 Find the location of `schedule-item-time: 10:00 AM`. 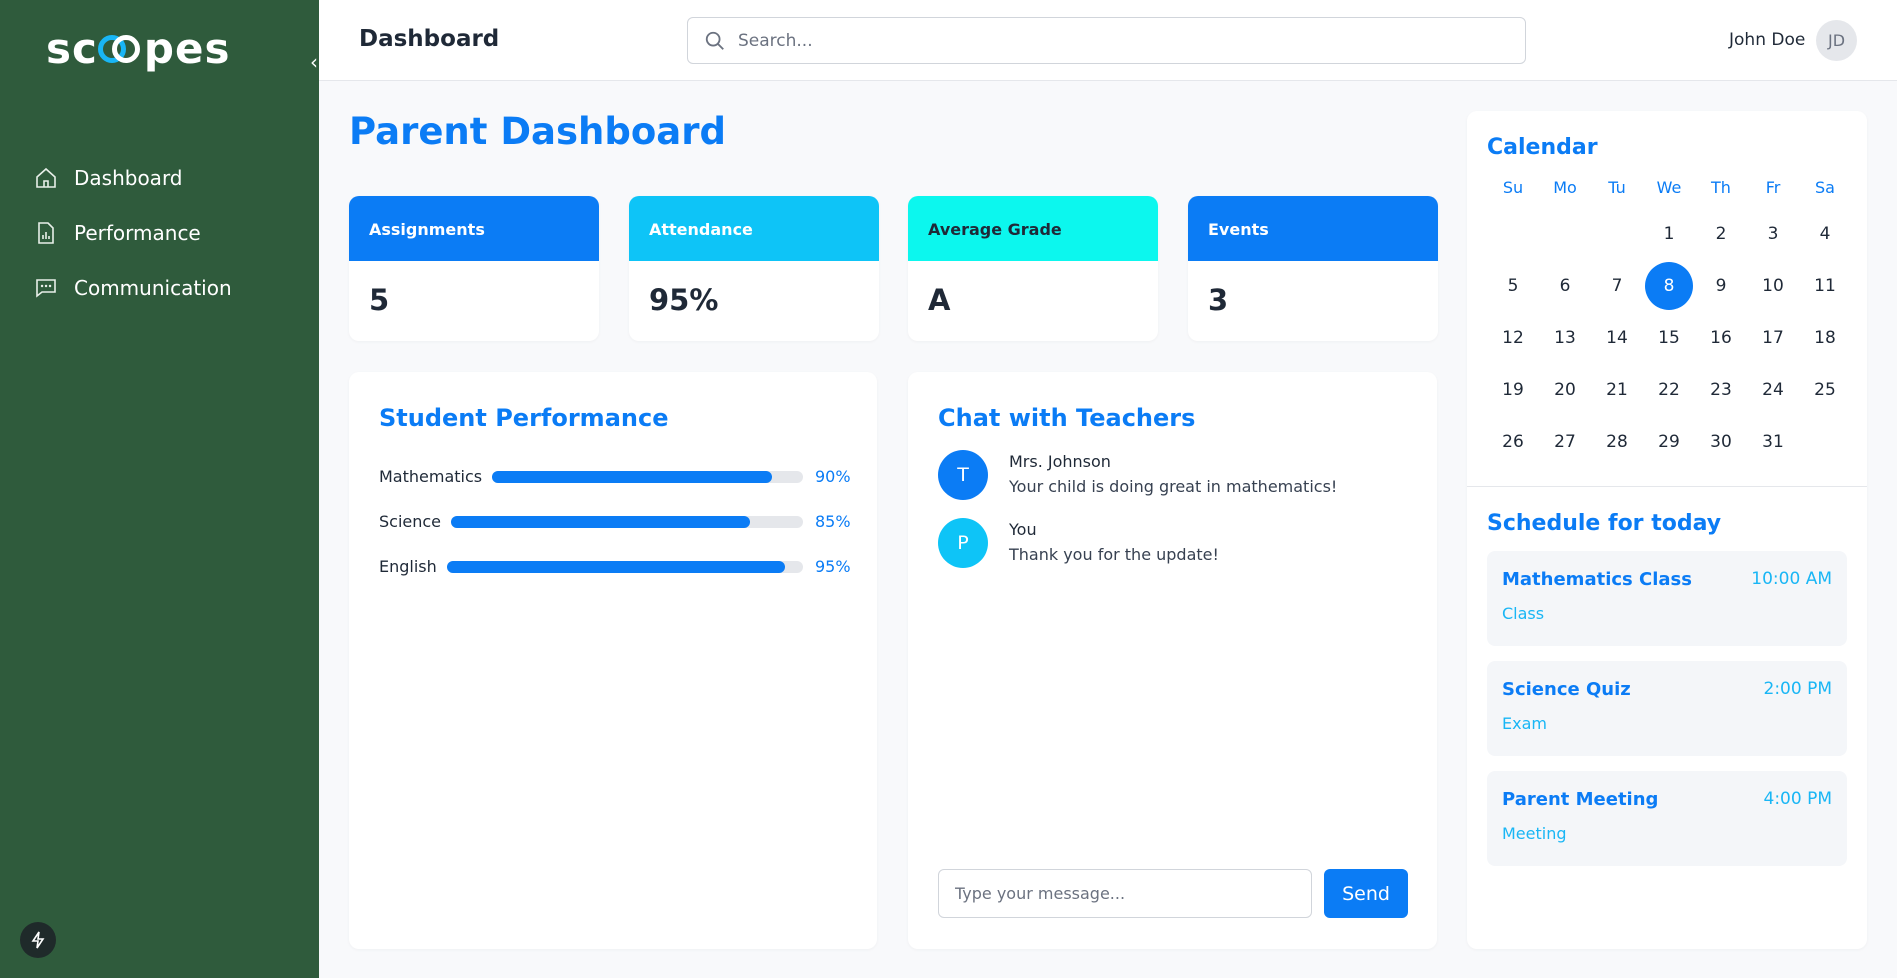

schedule-item-time: 10:00 AM is located at coordinates (1791, 579).